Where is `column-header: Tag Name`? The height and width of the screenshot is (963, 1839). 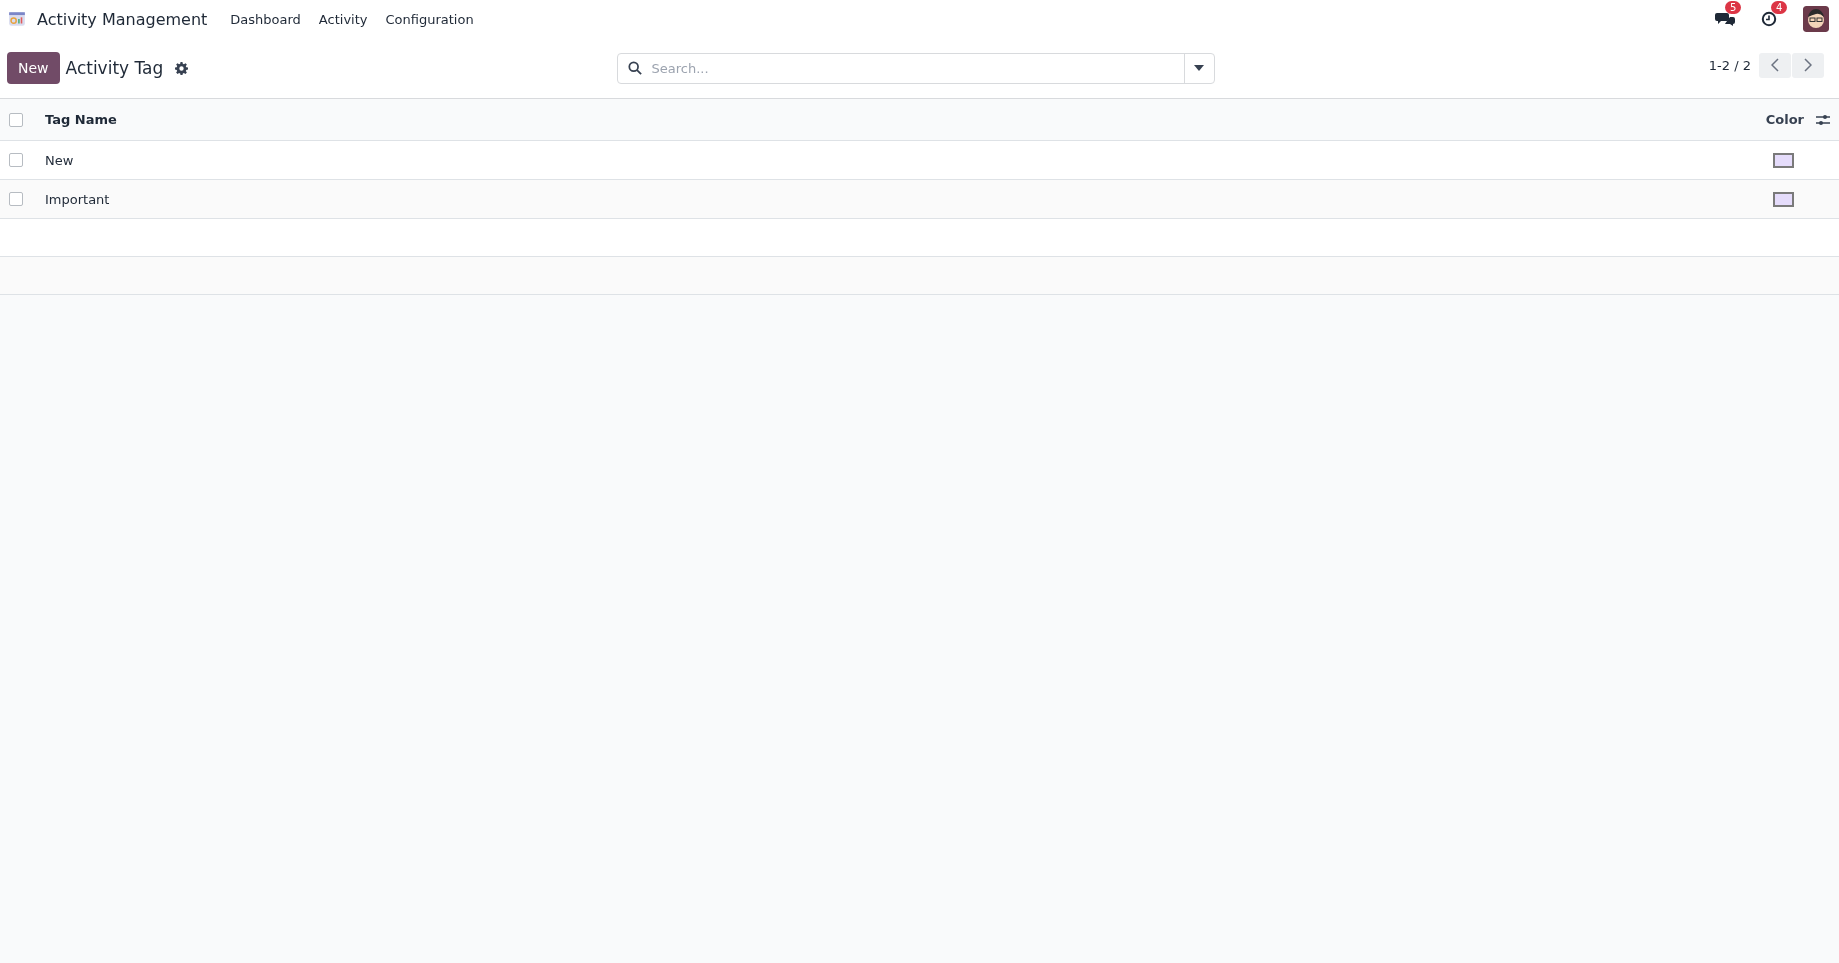
column-header: Tag Name is located at coordinates (905, 119).